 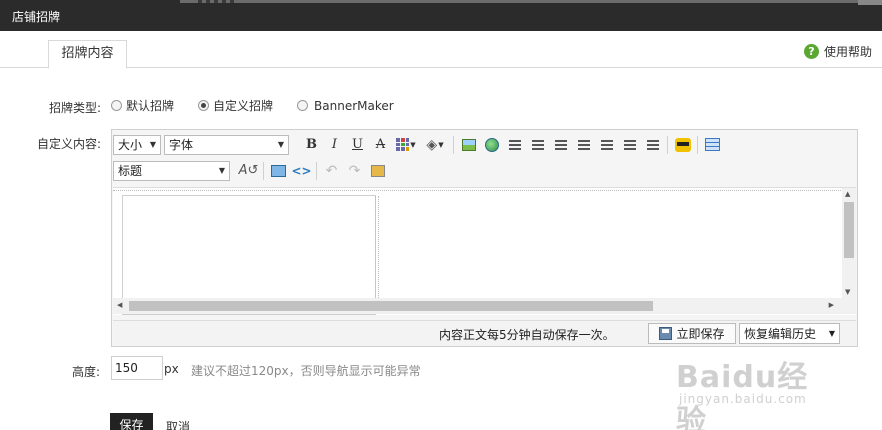 I want to click on align-right-icon, so click(x=652, y=145).